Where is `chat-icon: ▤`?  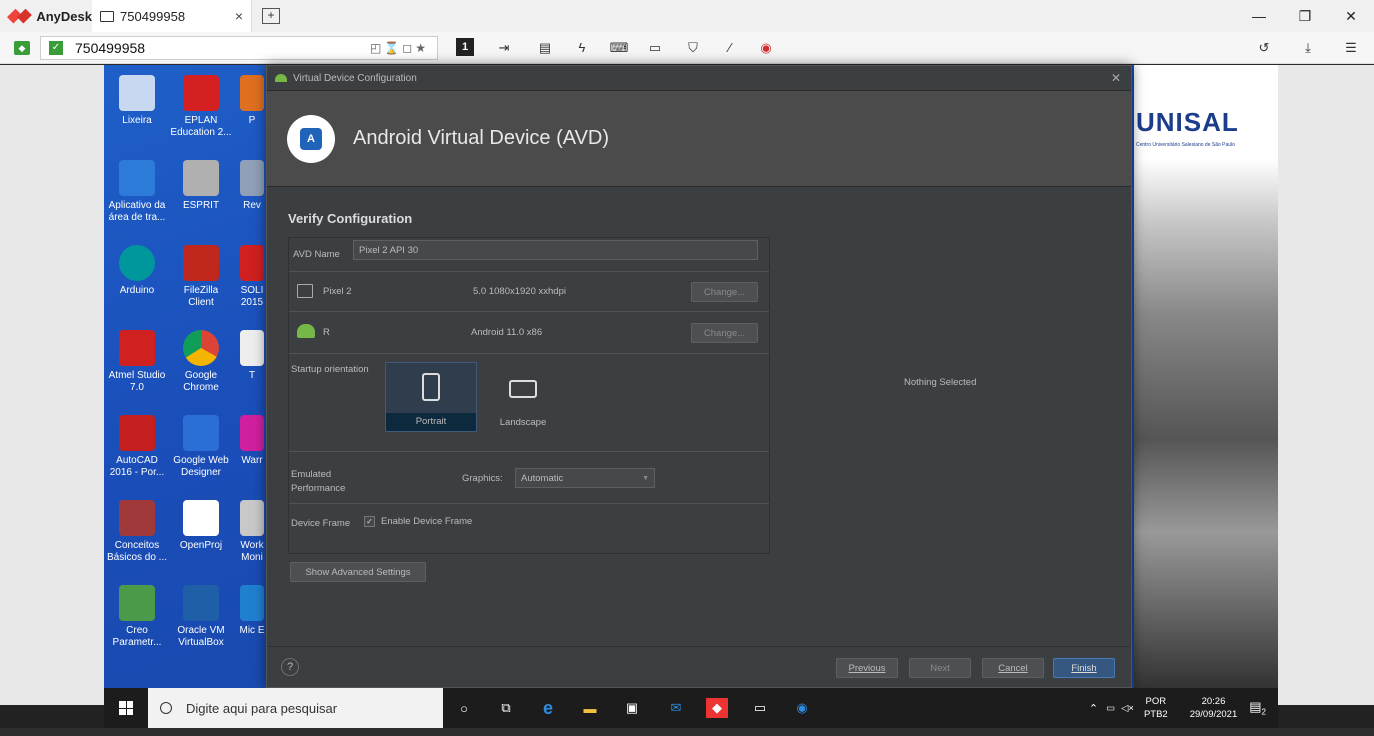 chat-icon: ▤ is located at coordinates (545, 48).